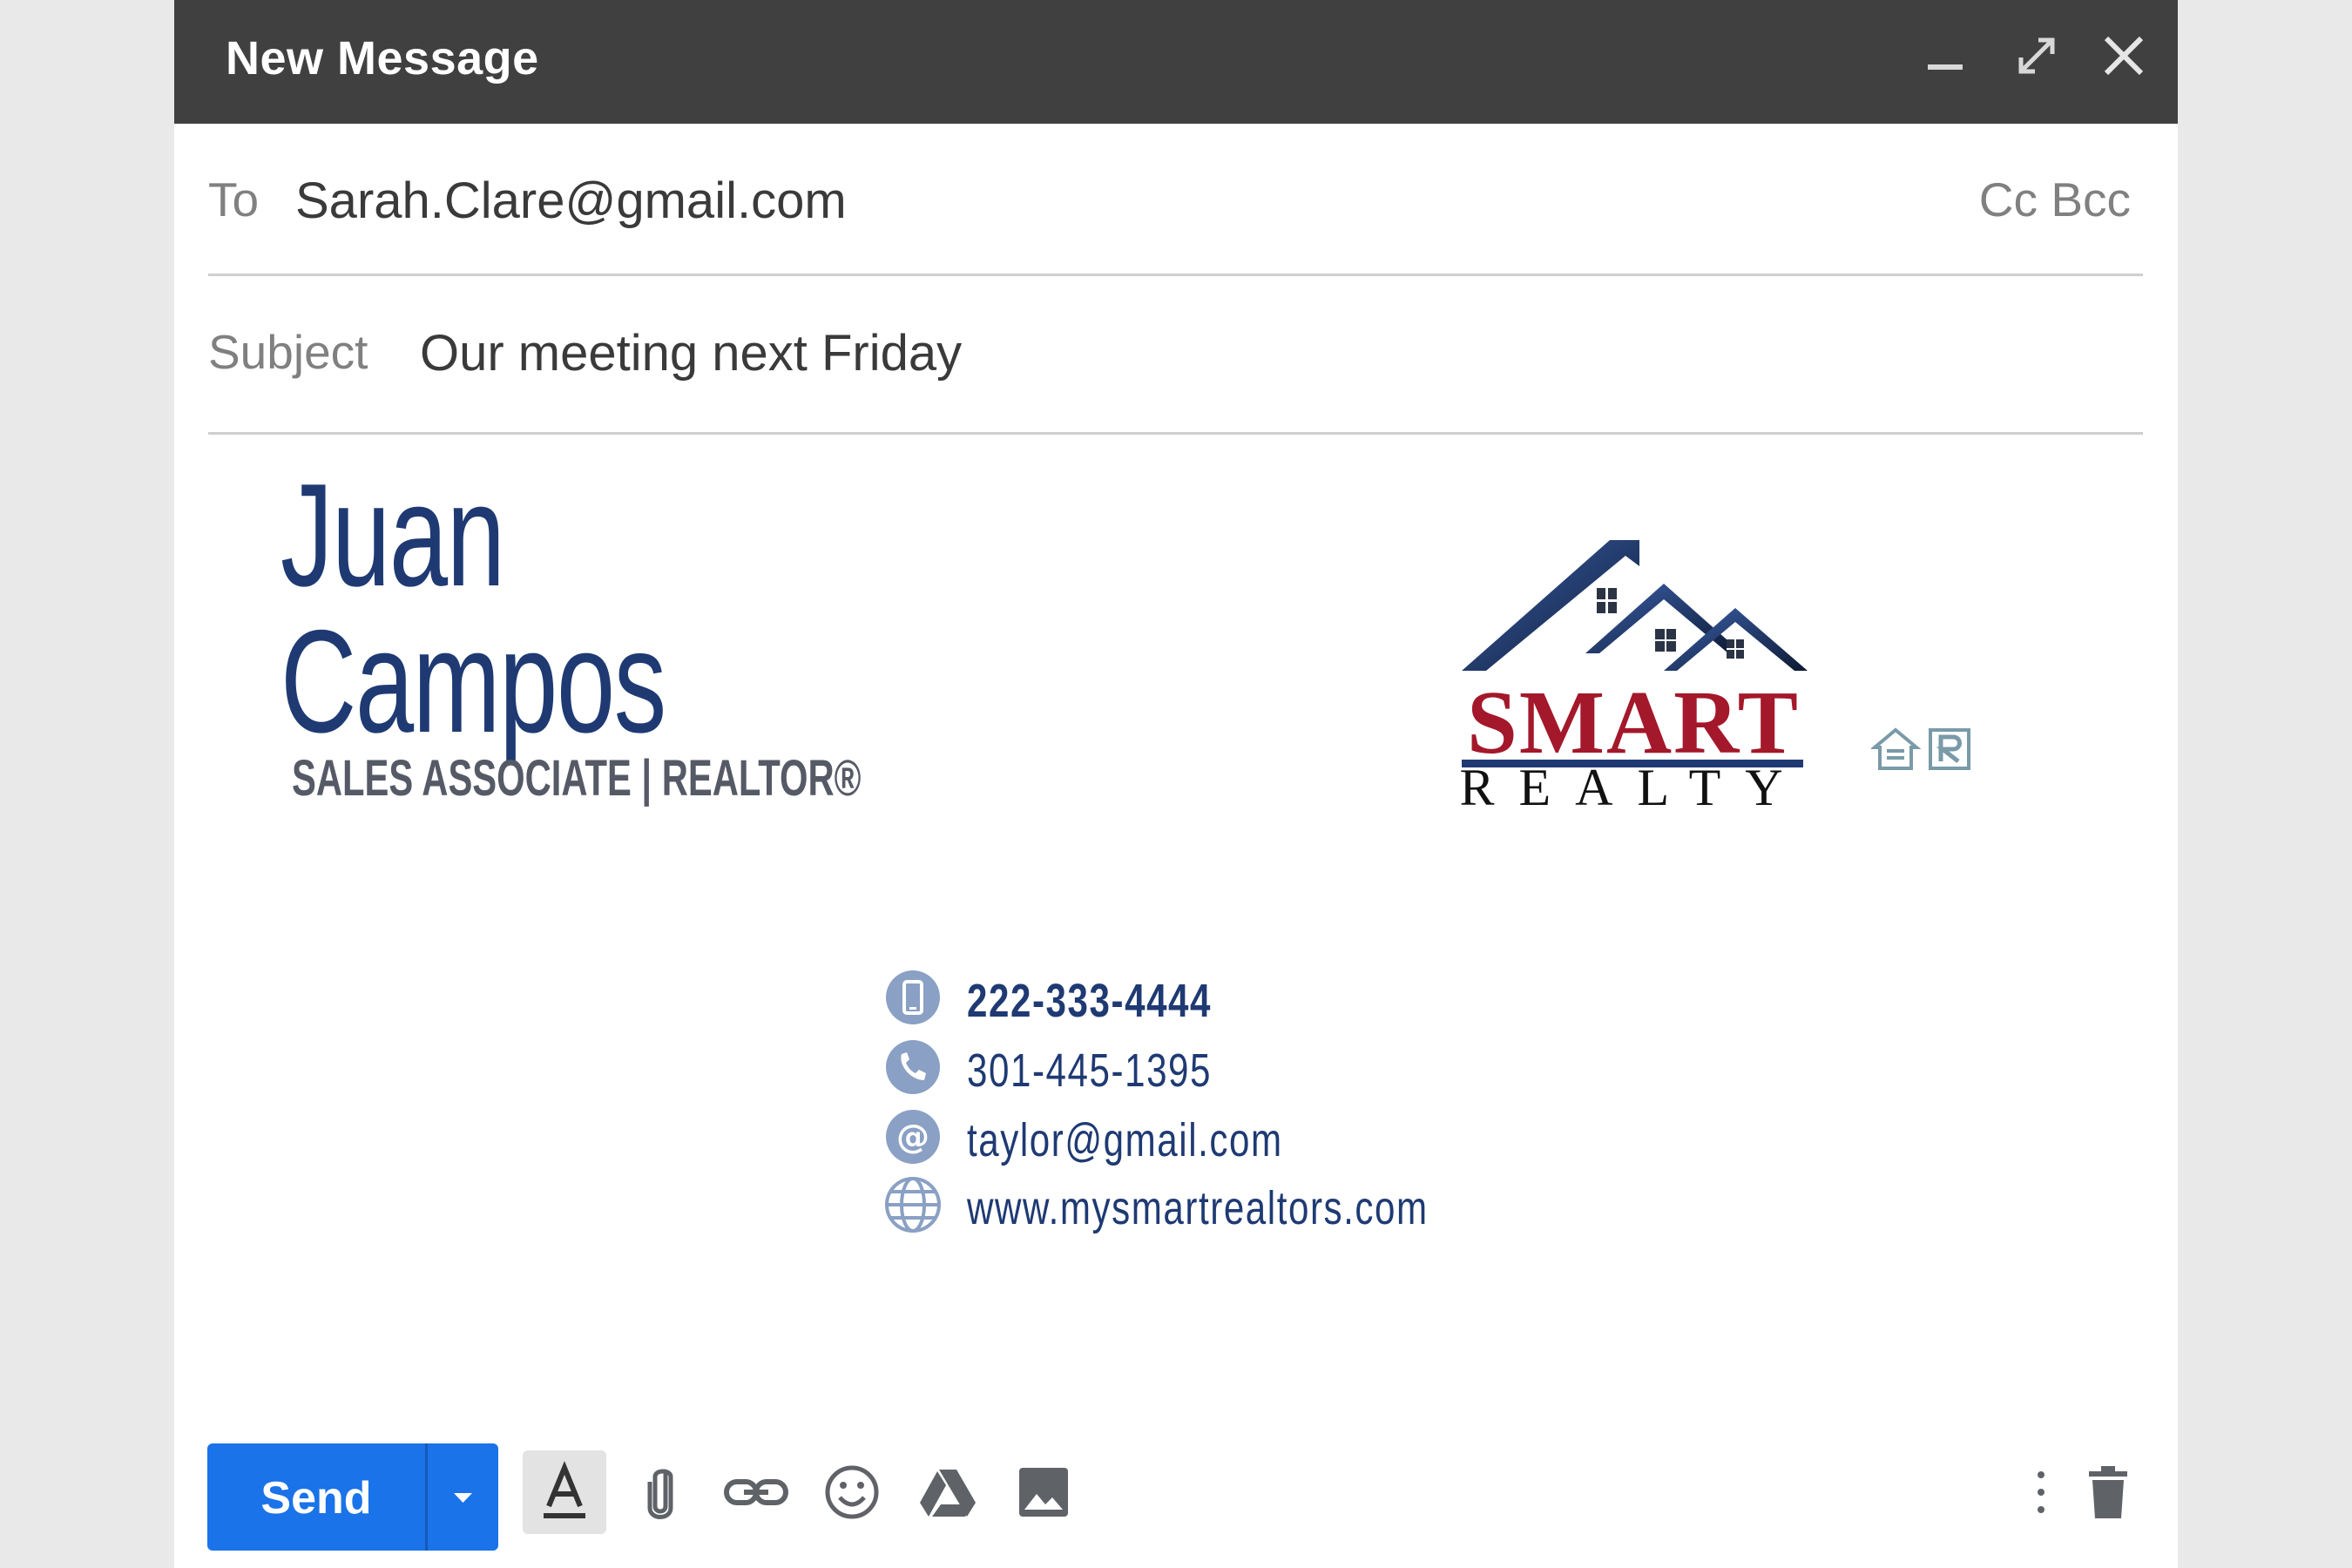  What do you see at coordinates (393, 535) in the screenshot?
I see `signature-first-name: Juan` at bounding box center [393, 535].